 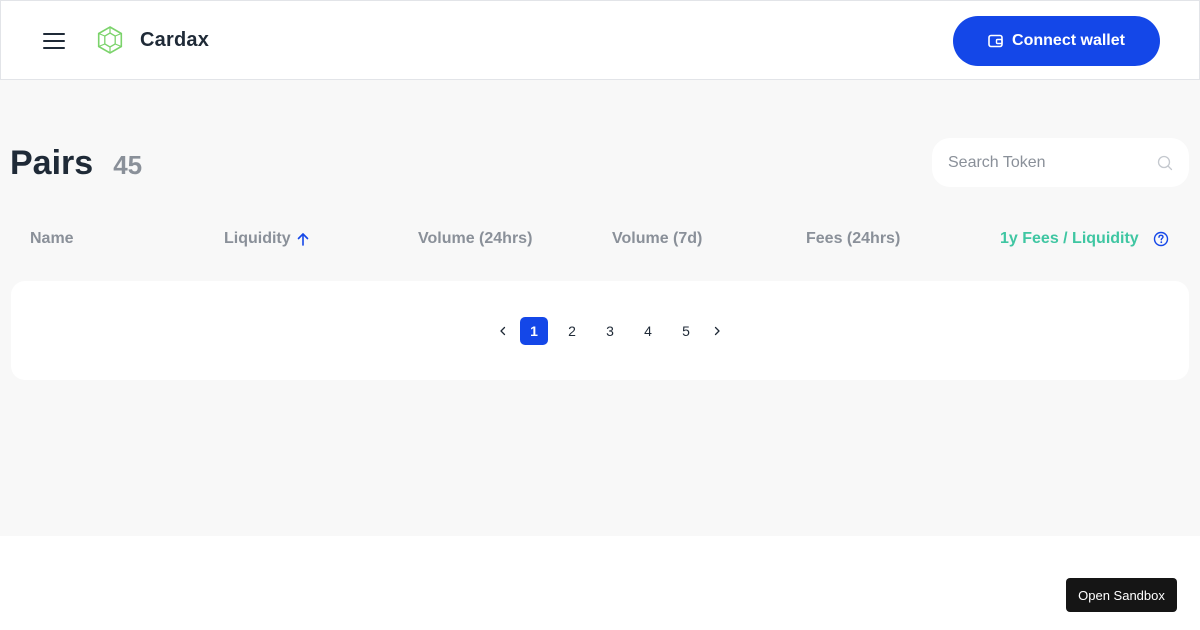 What do you see at coordinates (648, 331) in the screenshot?
I see `page-button: 4` at bounding box center [648, 331].